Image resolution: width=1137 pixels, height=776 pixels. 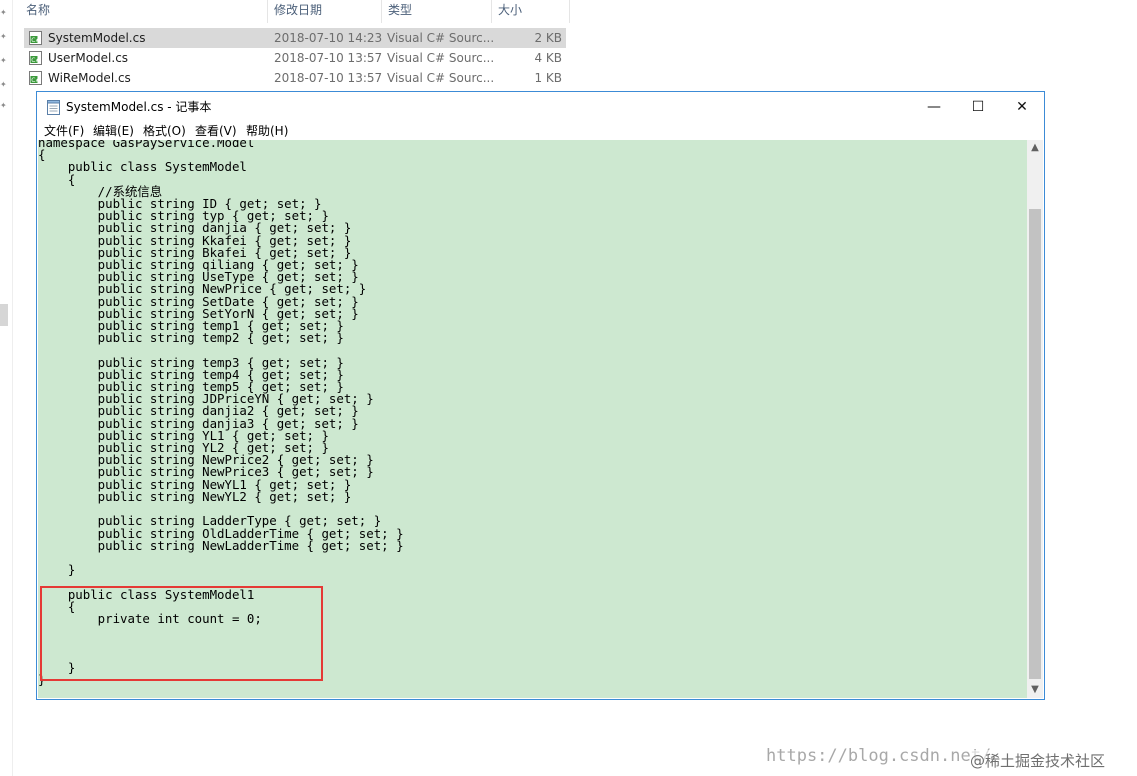 I want to click on file-modified: 2018-07-10 14:23, so click(x=328, y=38).